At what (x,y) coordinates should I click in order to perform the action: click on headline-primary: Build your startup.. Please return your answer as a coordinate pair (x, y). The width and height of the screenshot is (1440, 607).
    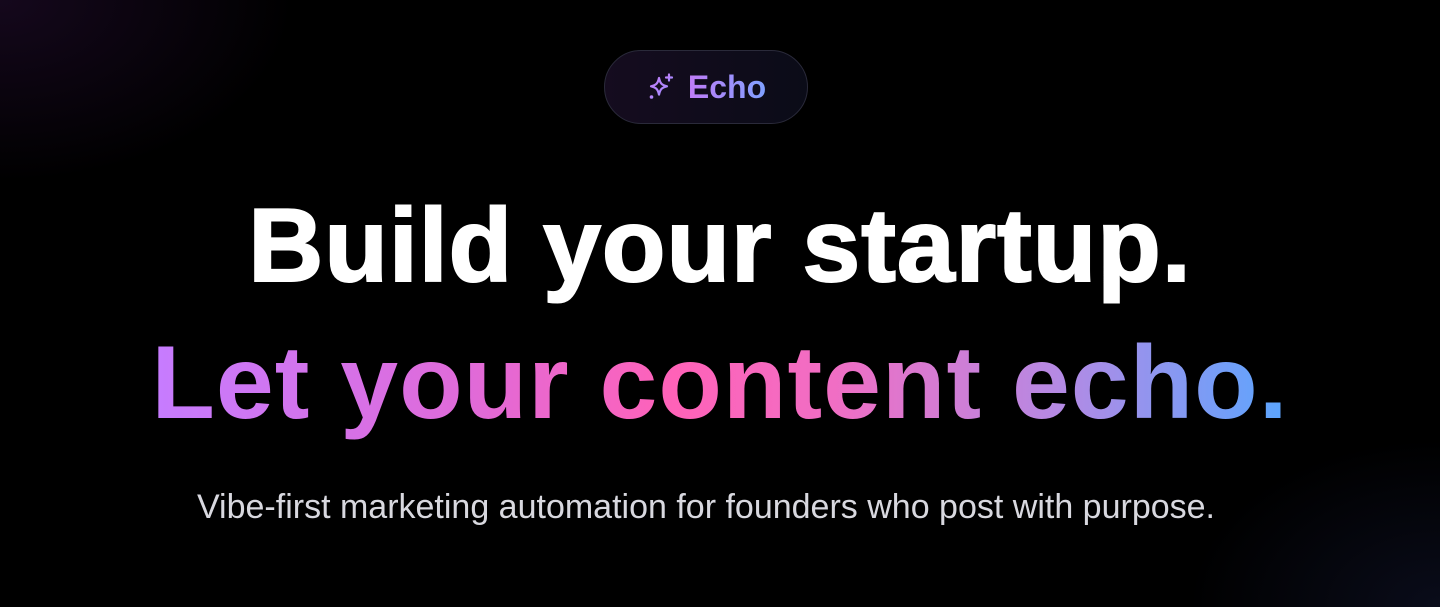
    Looking at the image, I should click on (719, 246).